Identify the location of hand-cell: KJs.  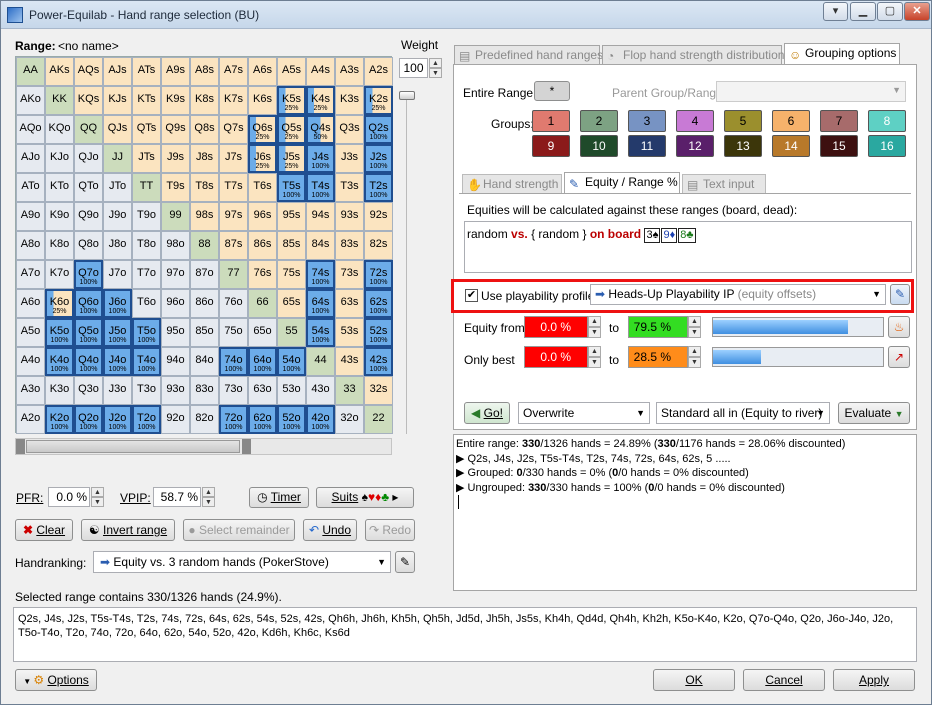
(117, 100).